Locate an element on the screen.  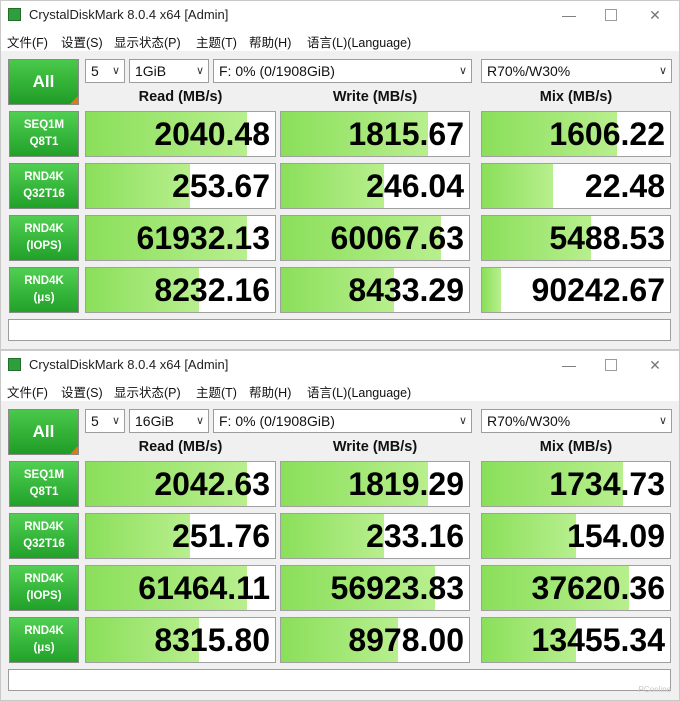
result-value: 61464.11 is located at coordinates (204, 588).